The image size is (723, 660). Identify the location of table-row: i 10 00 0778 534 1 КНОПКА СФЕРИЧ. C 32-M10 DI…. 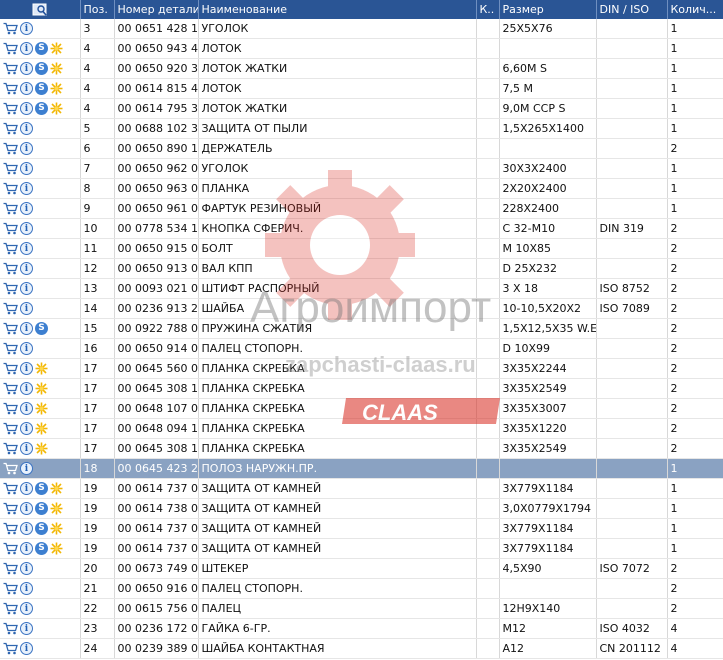
(361, 228).